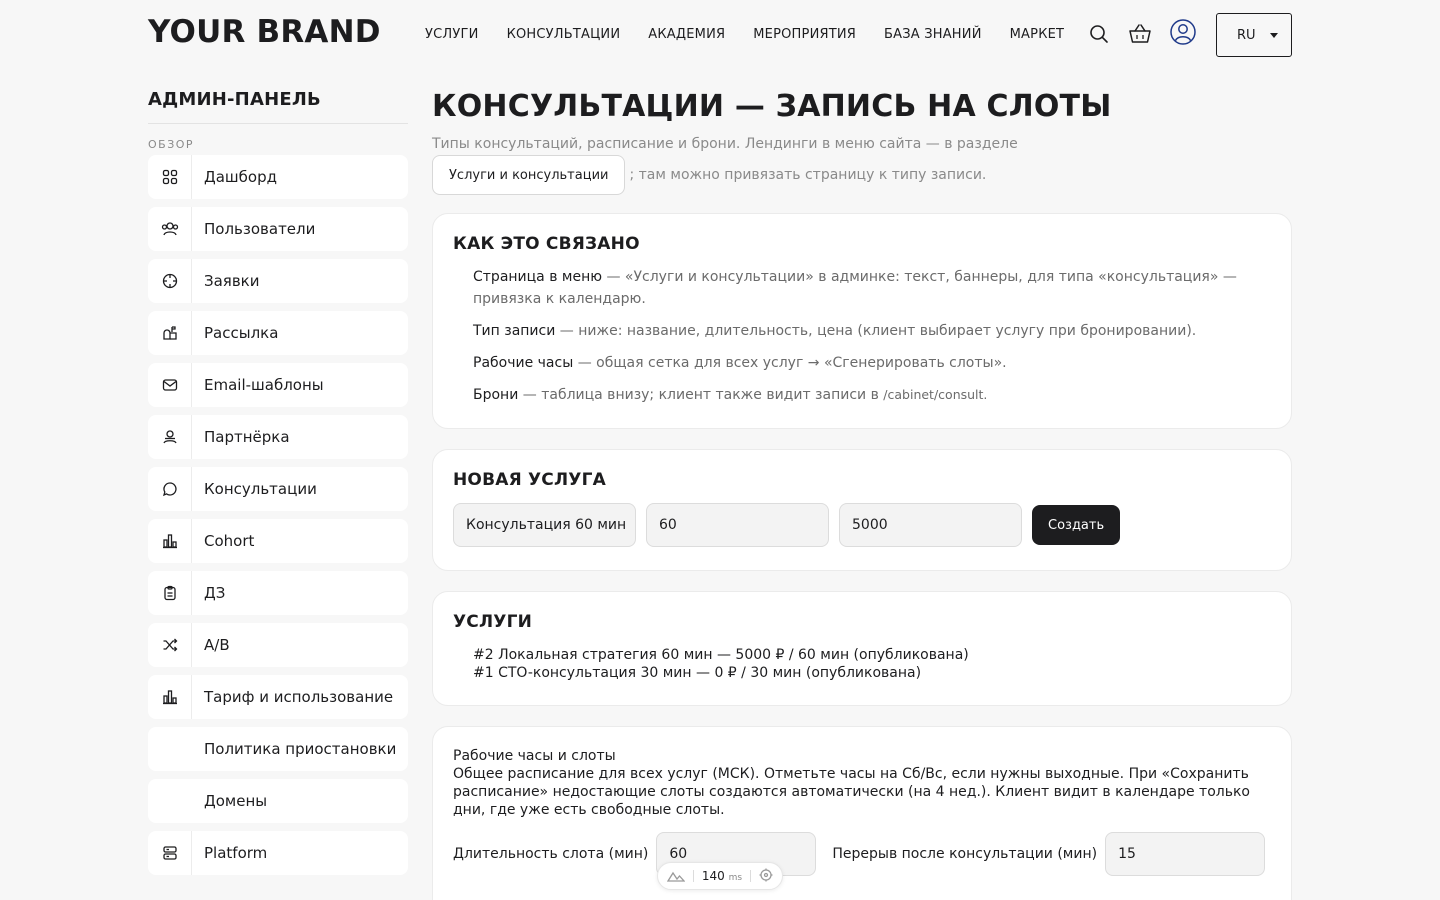  What do you see at coordinates (1037, 34) in the screenshot?
I see `nav-market: МАРКЕТ` at bounding box center [1037, 34].